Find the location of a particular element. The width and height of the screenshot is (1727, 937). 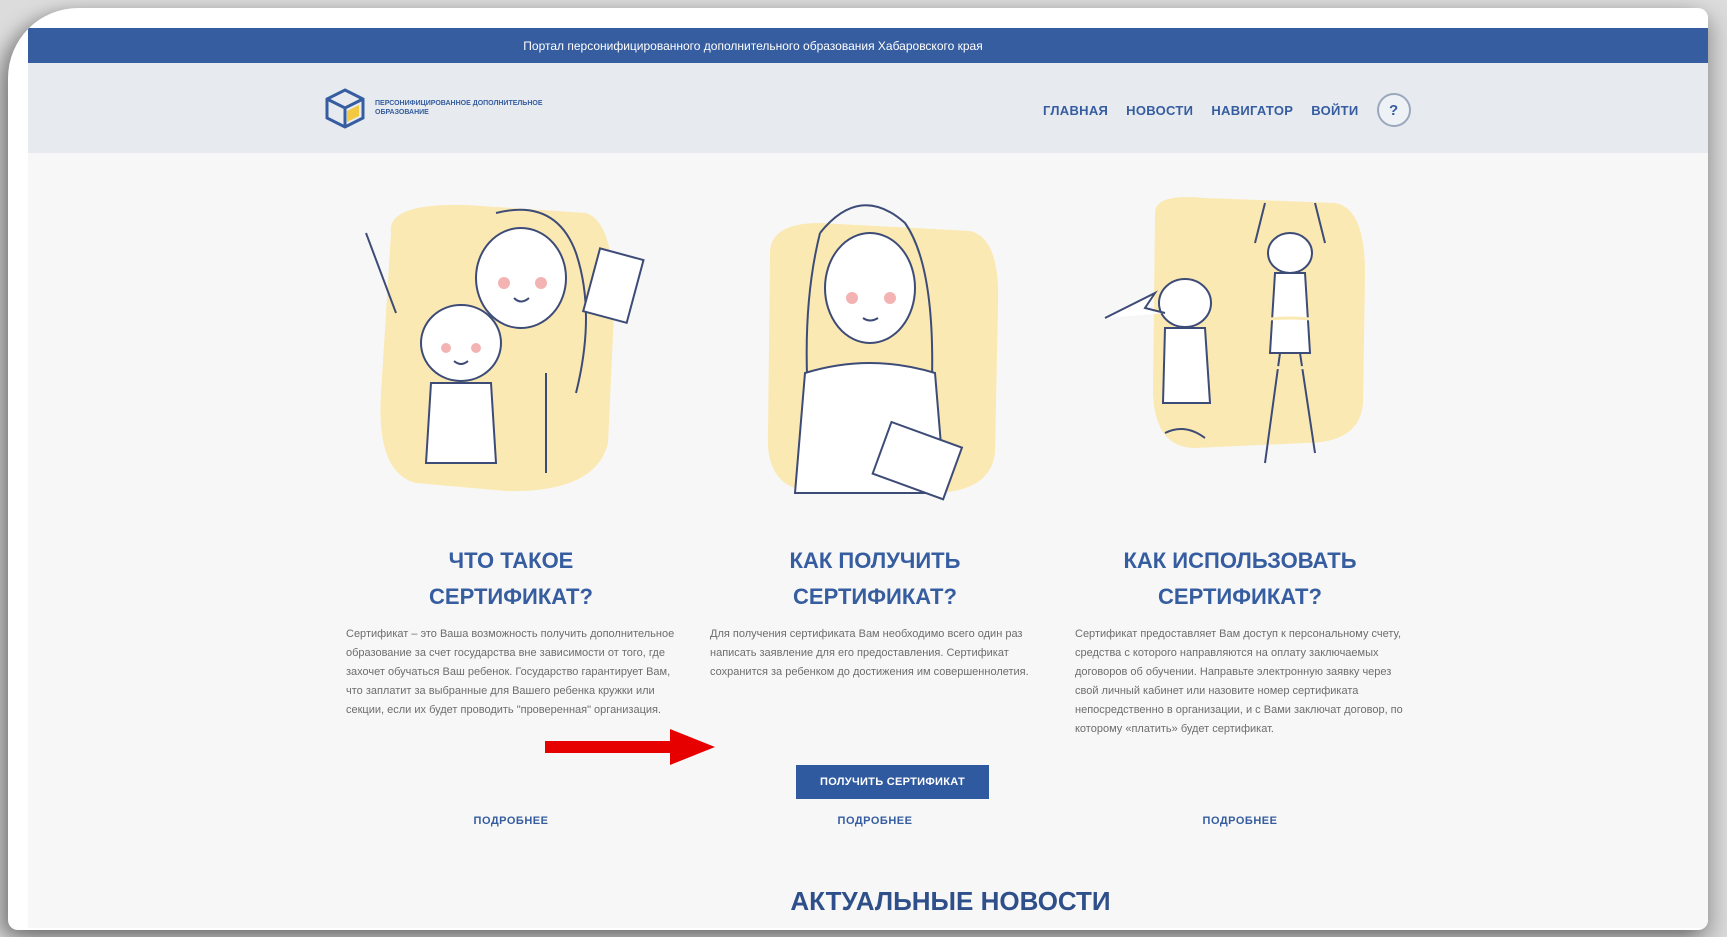

mother-child-illustration is located at coordinates (505, 348).